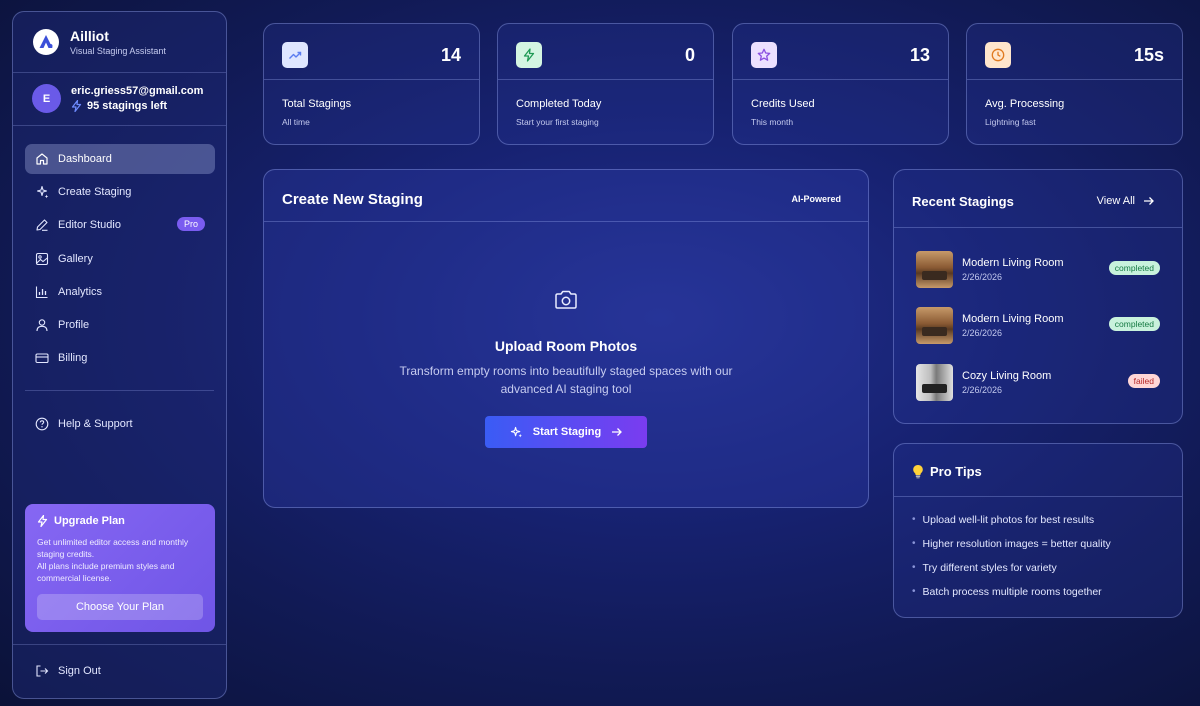 The width and height of the screenshot is (1200, 706). I want to click on avatar: E, so click(46, 98).